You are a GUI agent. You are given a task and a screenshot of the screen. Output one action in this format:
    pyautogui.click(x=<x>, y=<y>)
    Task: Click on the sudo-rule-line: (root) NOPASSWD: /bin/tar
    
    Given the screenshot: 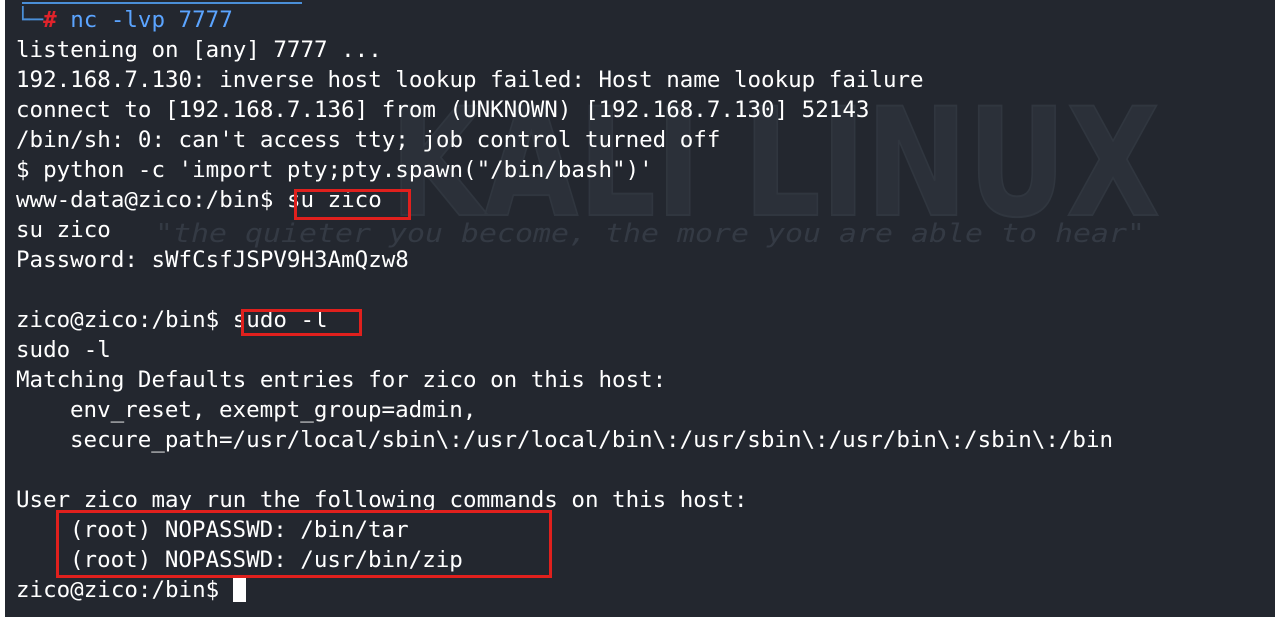 What is the action you would take?
    pyautogui.click(x=212, y=530)
    